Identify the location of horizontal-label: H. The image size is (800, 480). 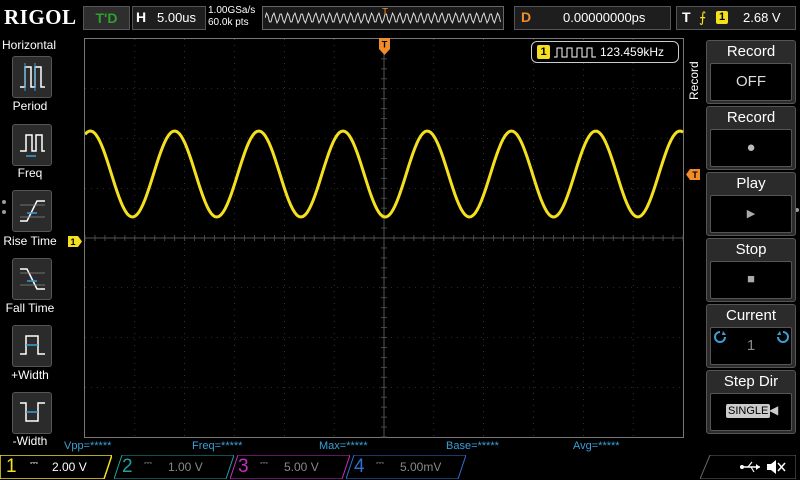
(141, 17).